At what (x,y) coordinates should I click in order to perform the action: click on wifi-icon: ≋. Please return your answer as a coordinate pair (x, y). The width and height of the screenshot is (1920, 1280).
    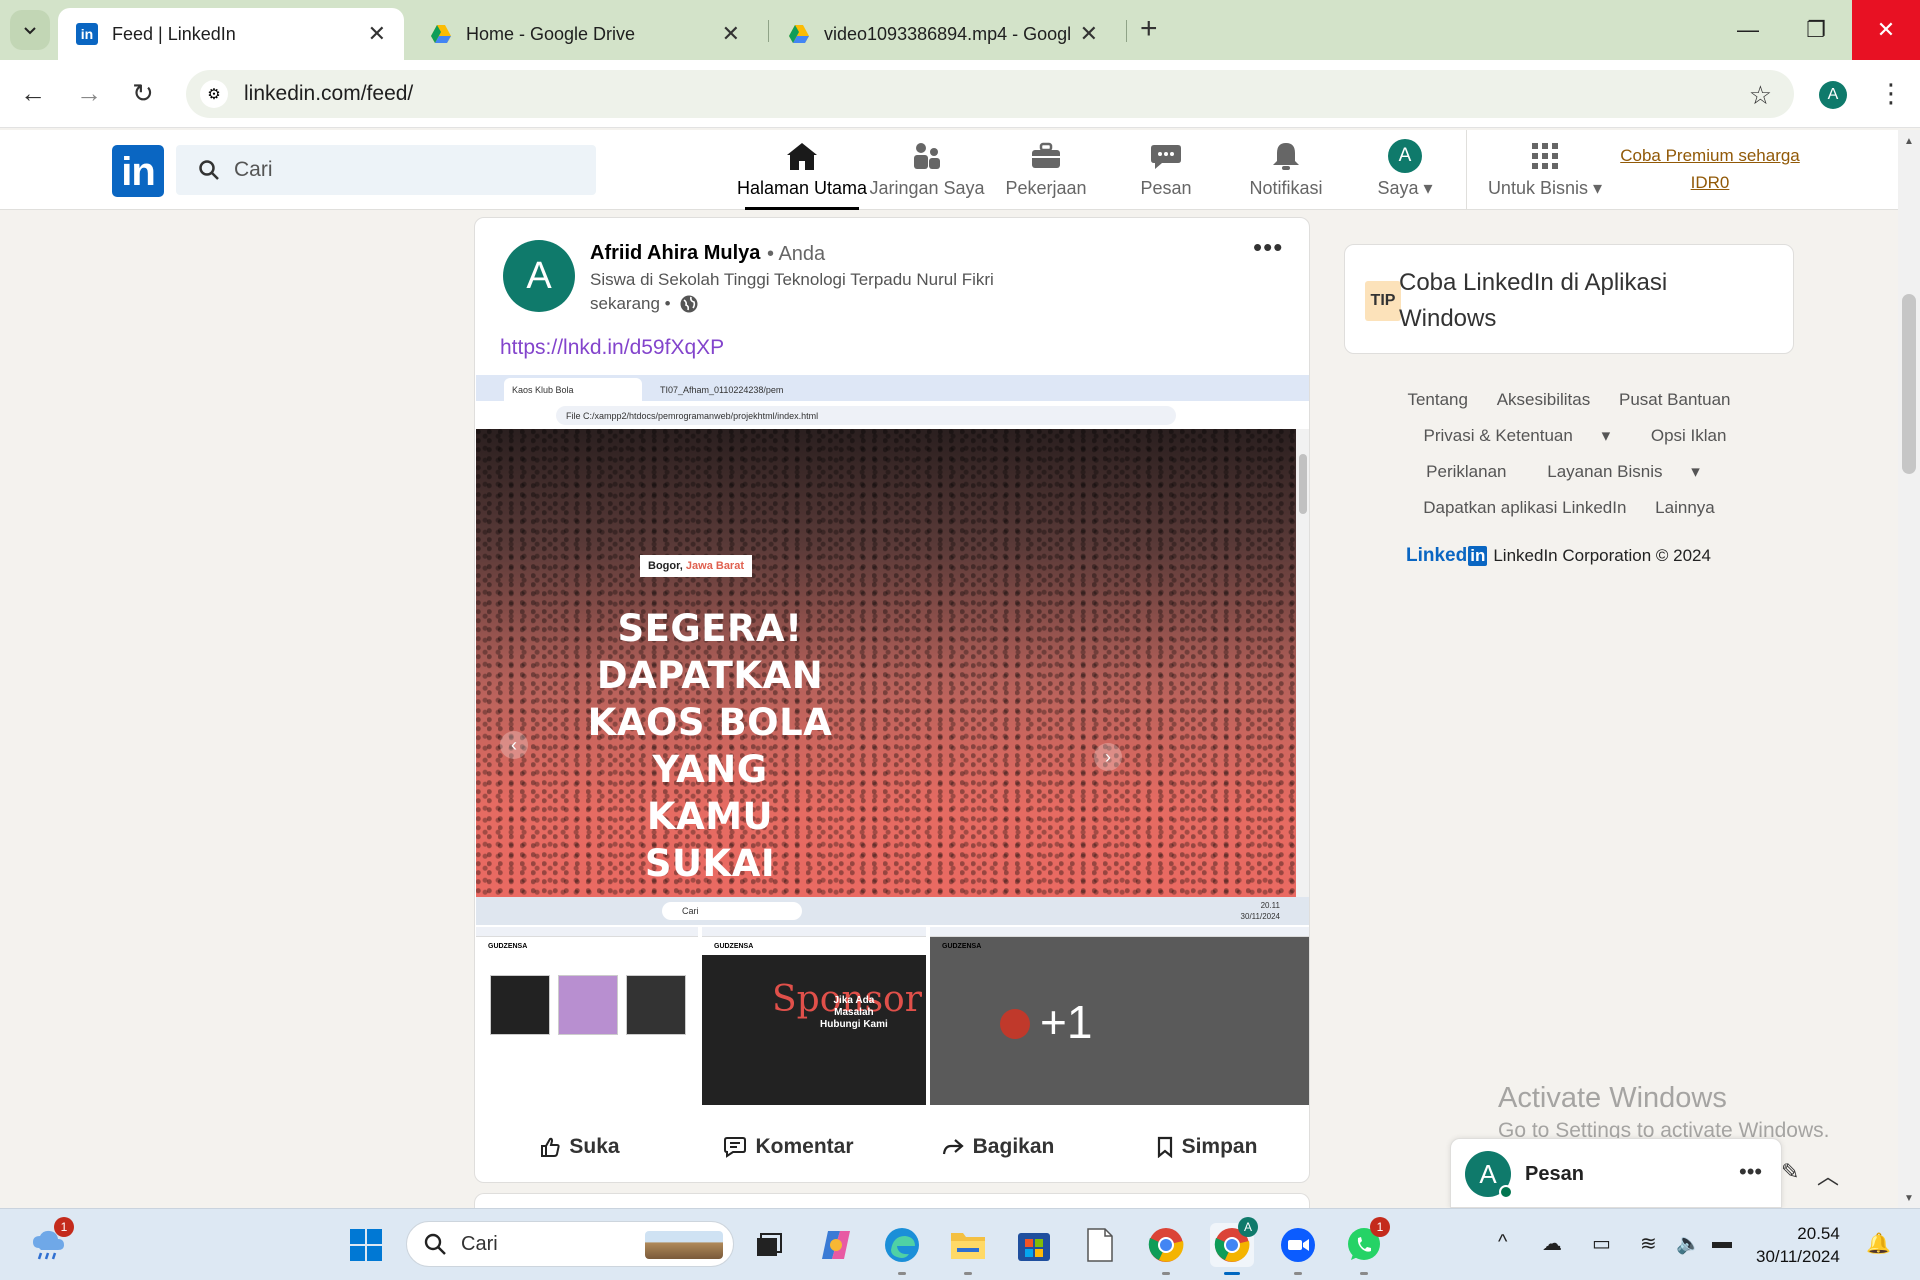
    Looking at the image, I should click on (1648, 1243).